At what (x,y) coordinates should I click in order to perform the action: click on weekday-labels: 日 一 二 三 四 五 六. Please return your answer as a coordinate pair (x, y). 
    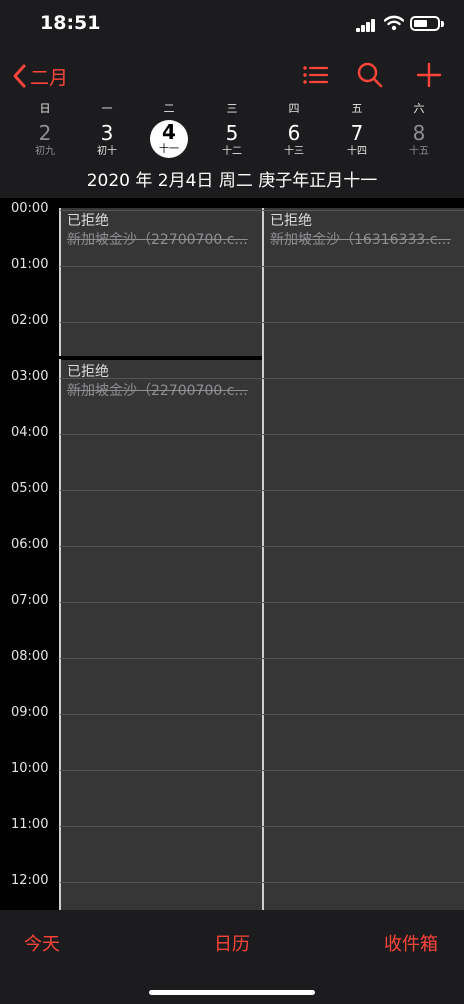
    Looking at the image, I should click on (232, 108).